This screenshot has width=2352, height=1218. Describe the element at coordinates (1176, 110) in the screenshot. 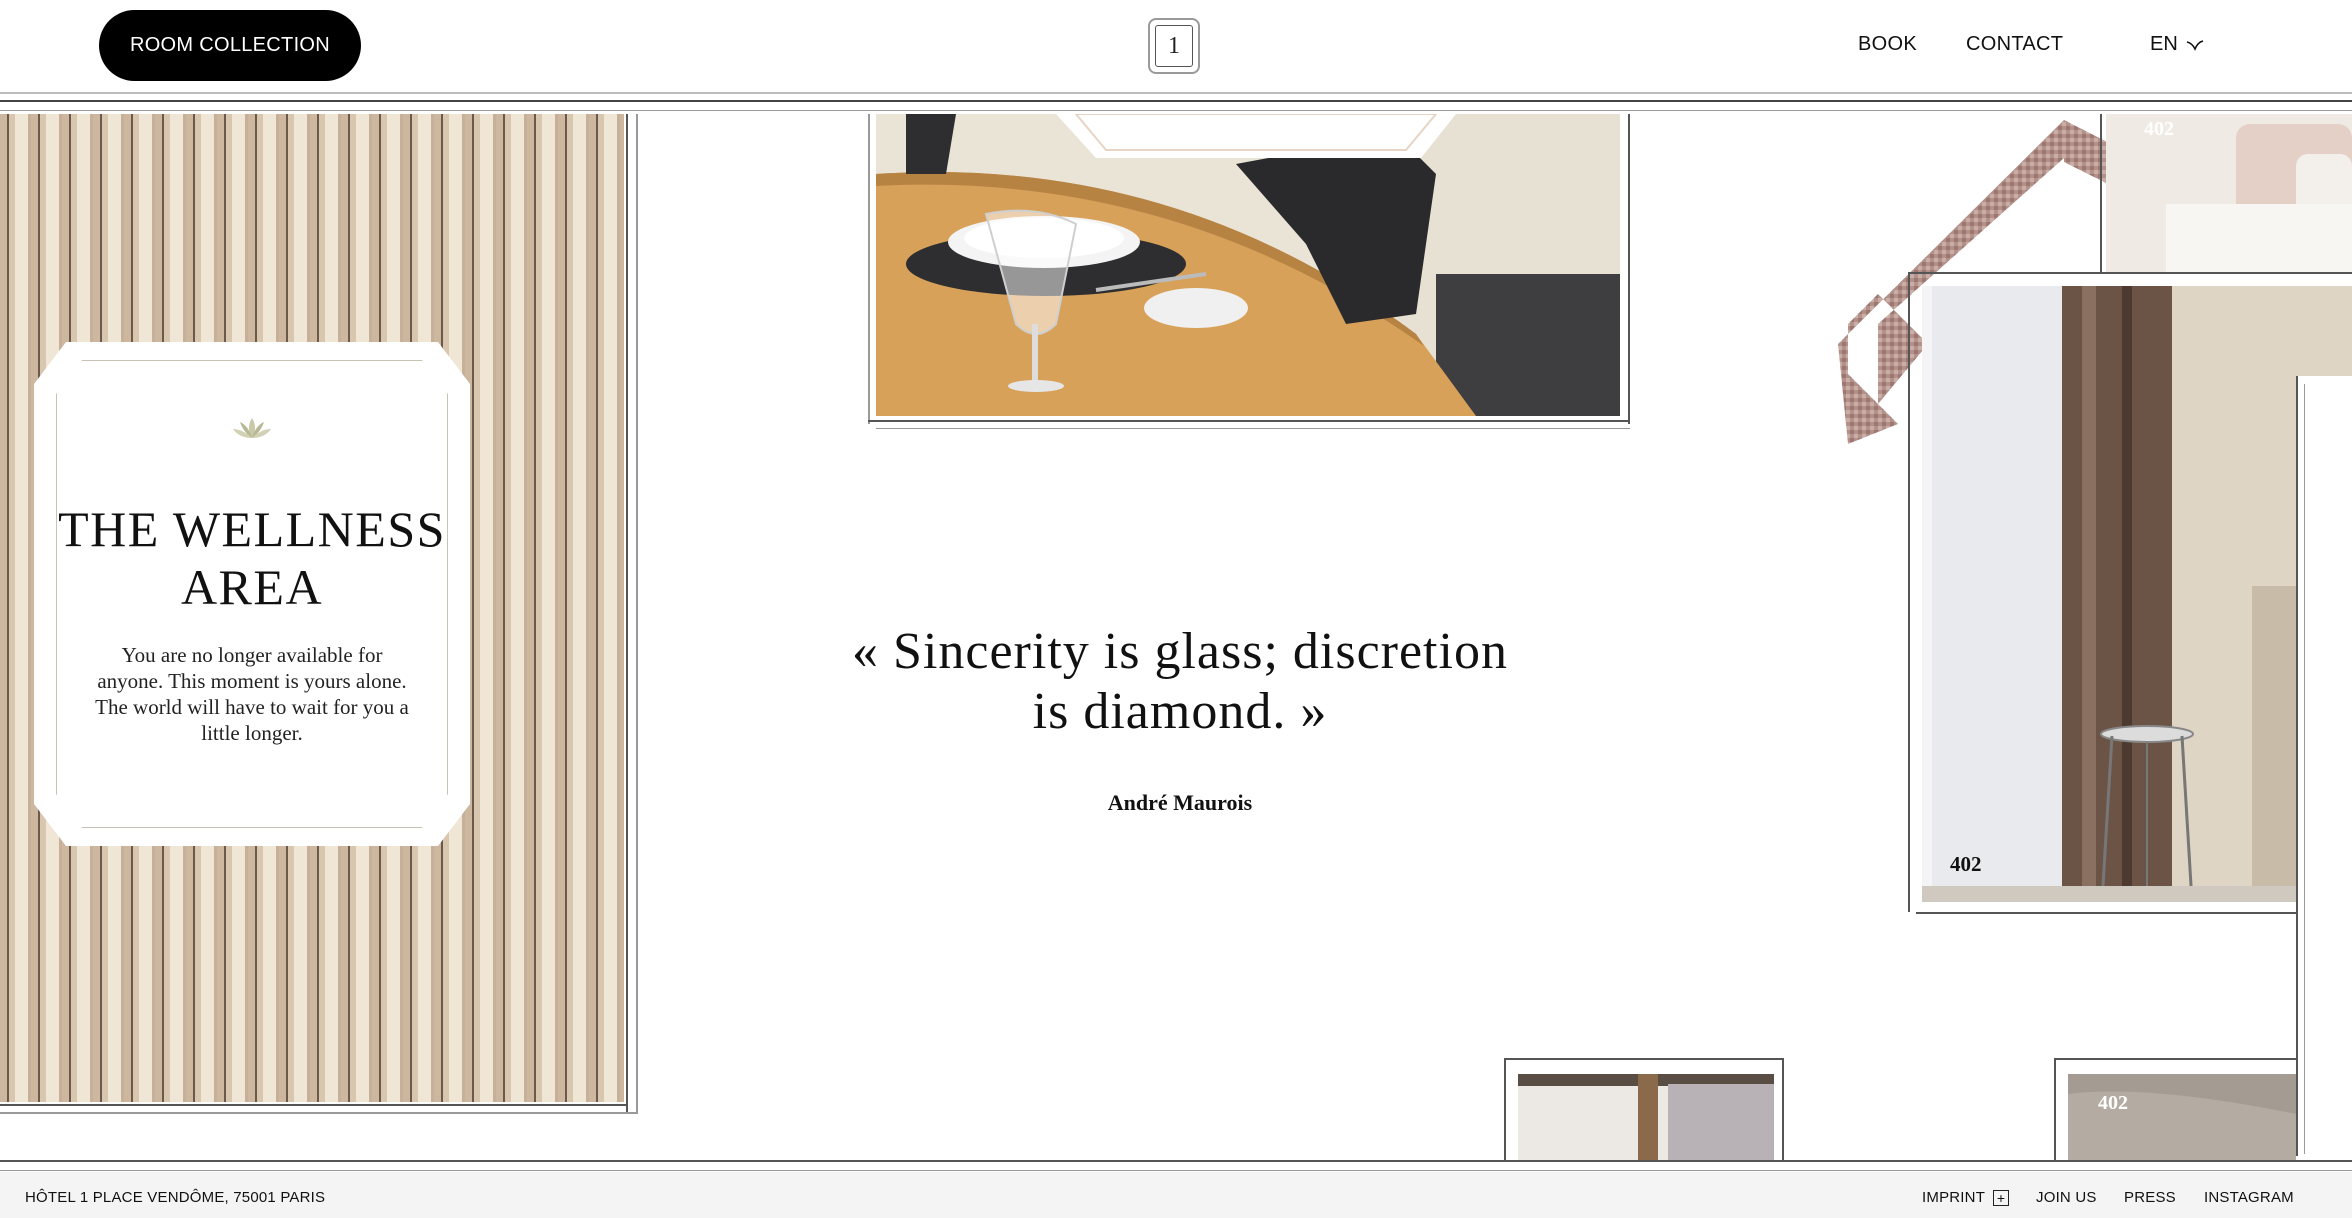

I see `header-divider-thin` at that location.